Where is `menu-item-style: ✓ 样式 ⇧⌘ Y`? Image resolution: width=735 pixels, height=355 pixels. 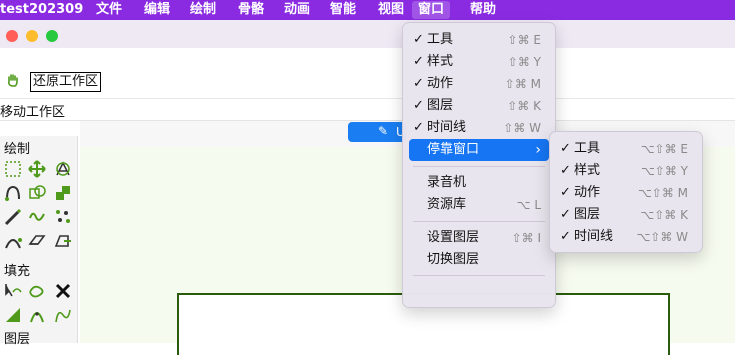 menu-item-style: ✓ 样式 ⇧⌘ Y is located at coordinates (479, 62).